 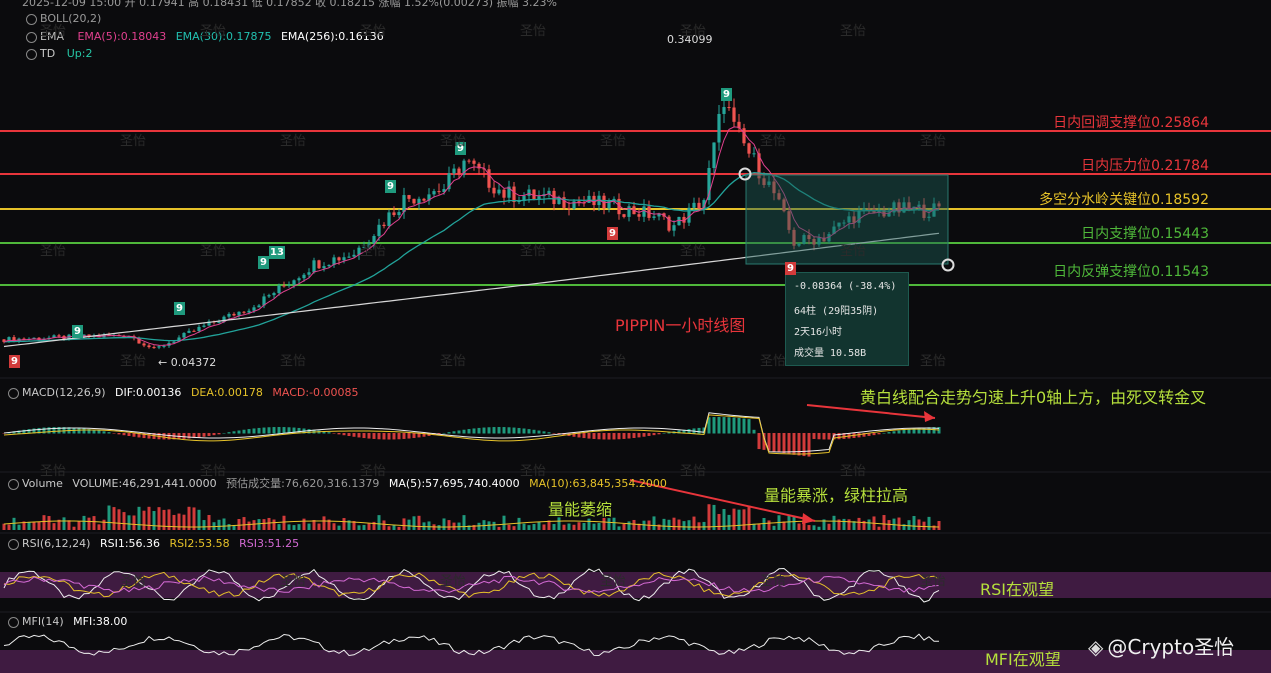 What do you see at coordinates (67, 622) in the screenshot?
I see `mfi-header: MFI(14) MFI:38.00` at bounding box center [67, 622].